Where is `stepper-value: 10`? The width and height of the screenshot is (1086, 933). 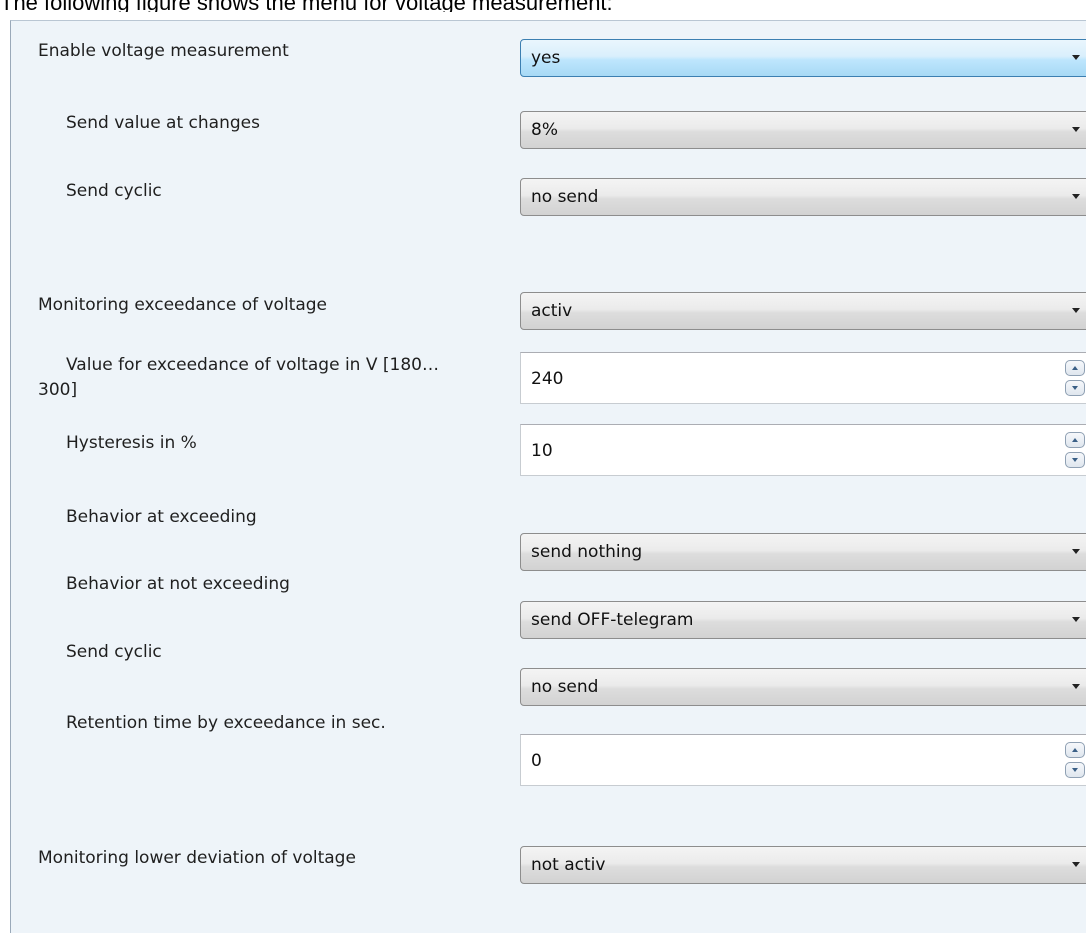
stepper-value: 10 is located at coordinates (542, 451).